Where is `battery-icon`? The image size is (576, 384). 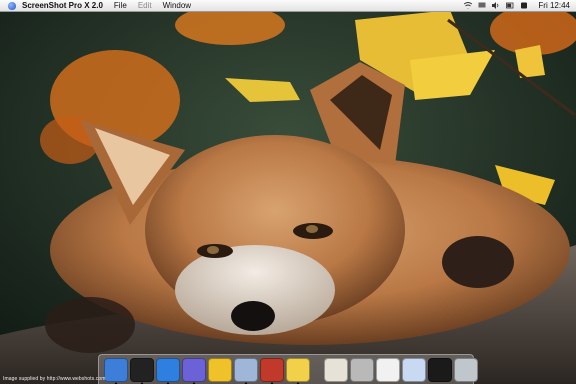 battery-icon is located at coordinates (510, 5).